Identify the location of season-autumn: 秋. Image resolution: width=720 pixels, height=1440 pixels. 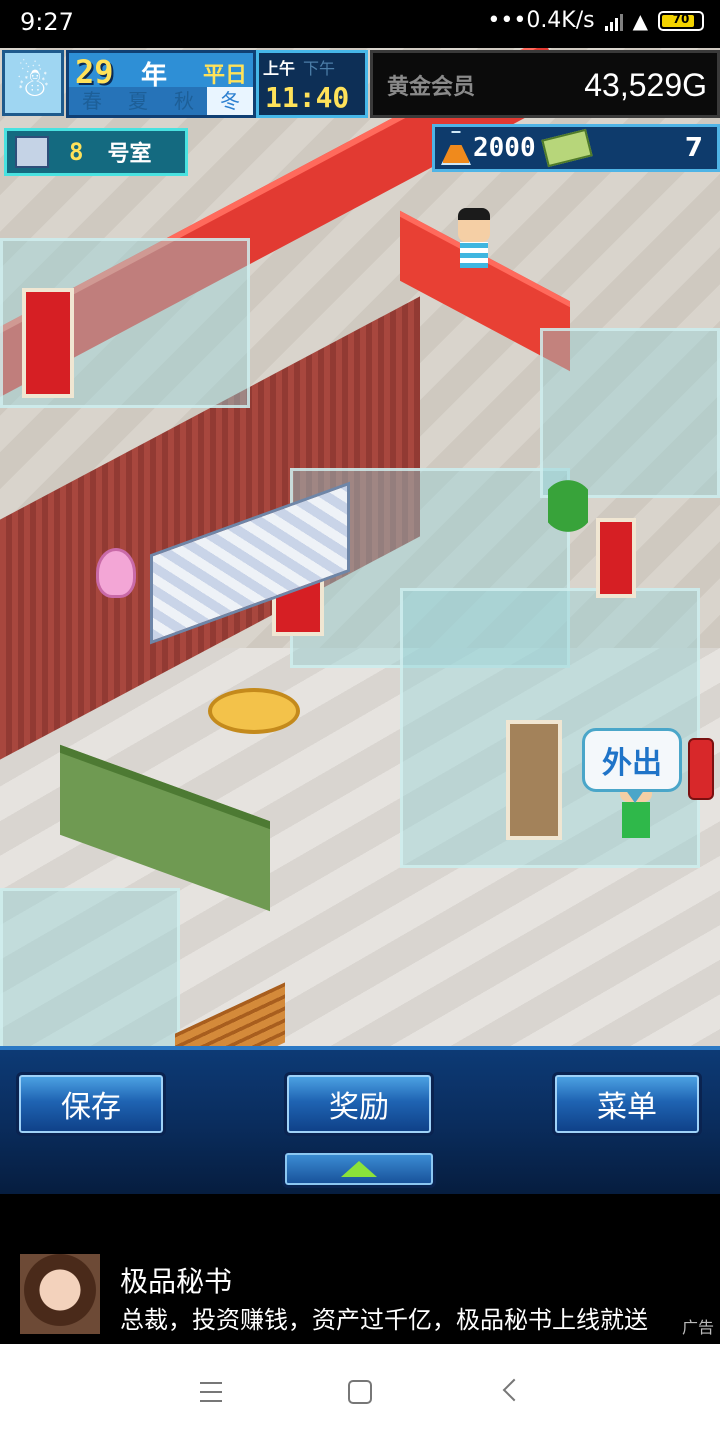
(184, 101).